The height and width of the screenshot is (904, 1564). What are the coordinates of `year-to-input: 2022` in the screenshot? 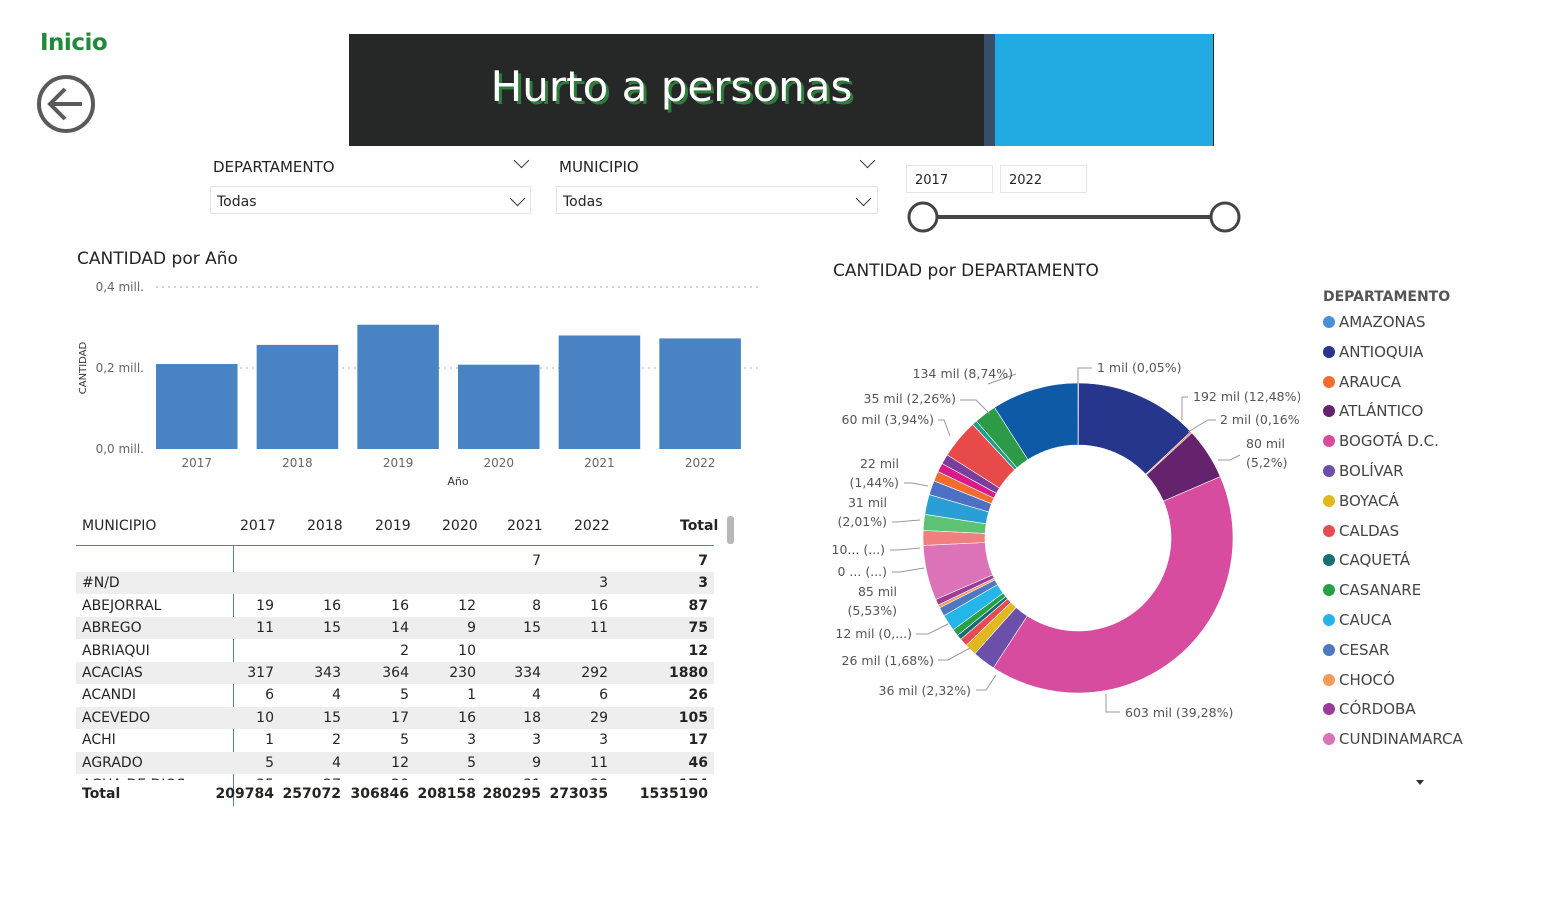 It's located at (1043, 179).